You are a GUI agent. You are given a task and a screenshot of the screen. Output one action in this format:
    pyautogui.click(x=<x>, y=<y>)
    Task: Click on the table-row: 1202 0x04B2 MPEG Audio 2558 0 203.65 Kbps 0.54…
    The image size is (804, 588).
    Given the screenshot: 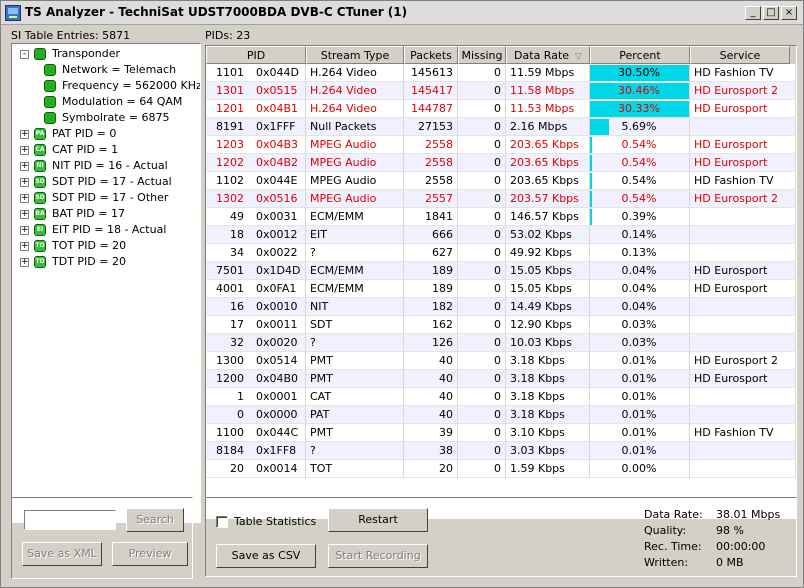 What is the action you would take?
    pyautogui.click(x=501, y=163)
    